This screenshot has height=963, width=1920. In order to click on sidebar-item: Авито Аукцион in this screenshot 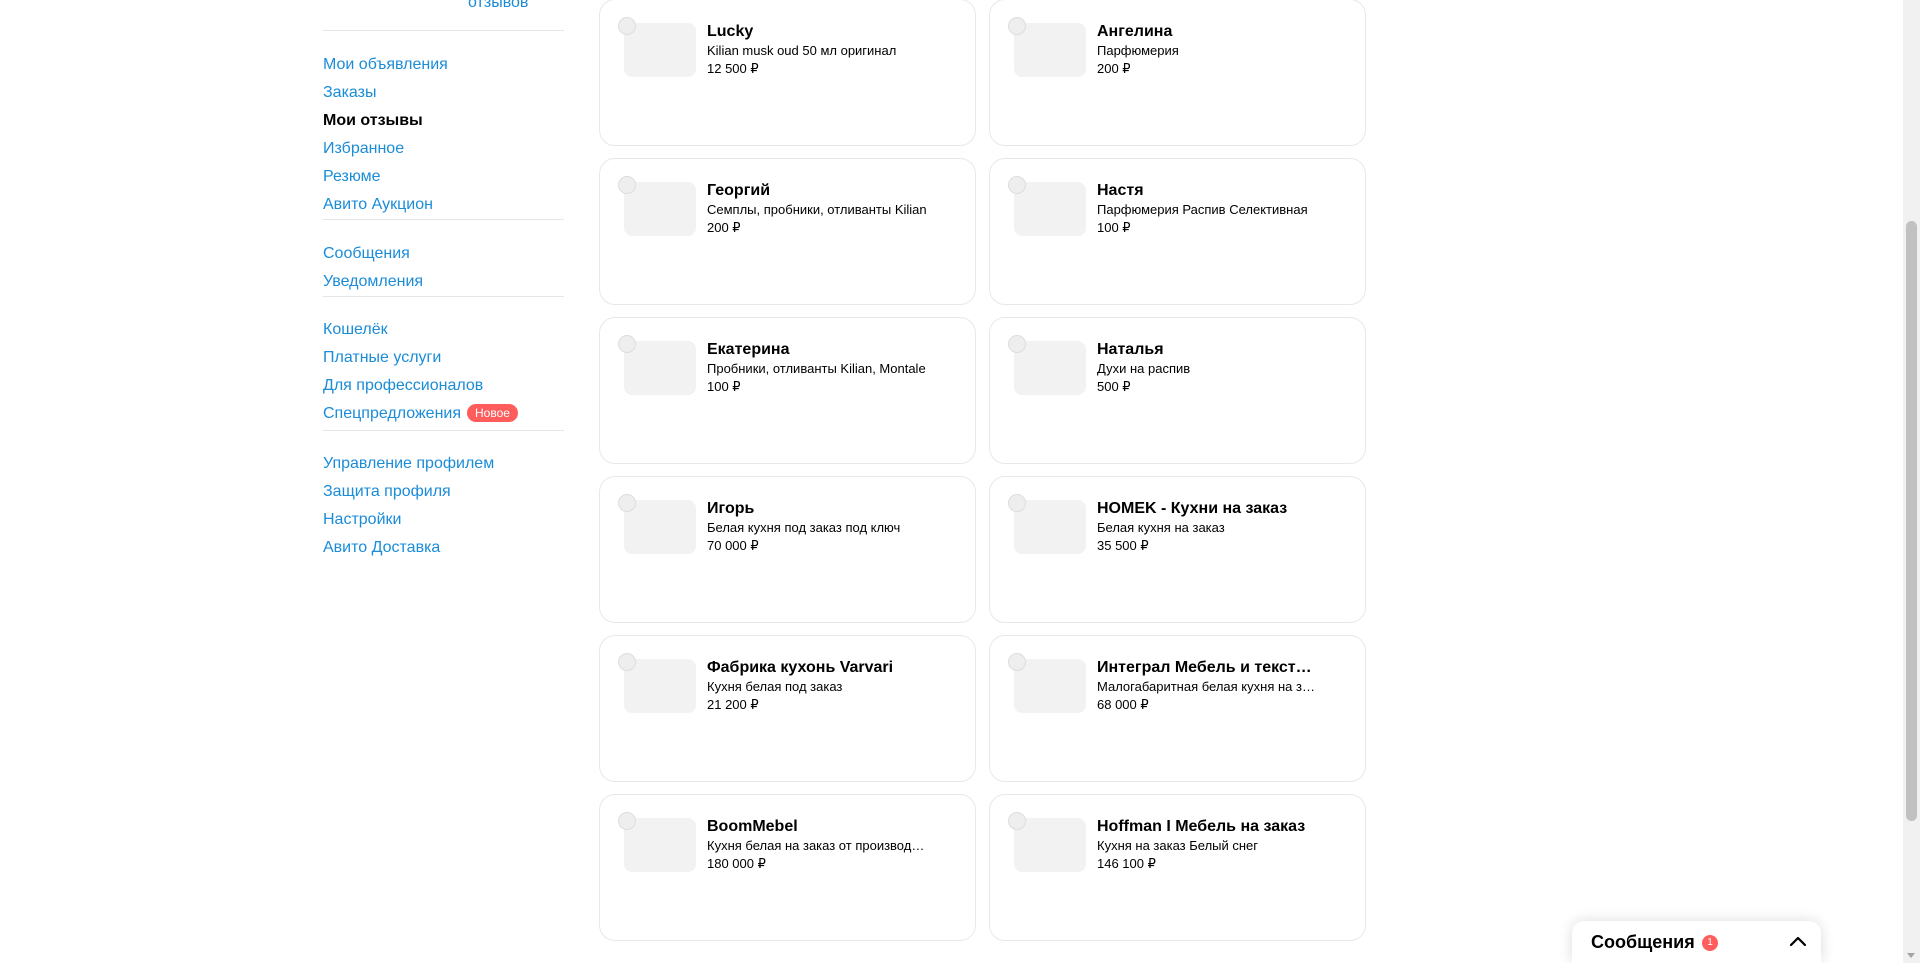, I will do `click(378, 205)`.